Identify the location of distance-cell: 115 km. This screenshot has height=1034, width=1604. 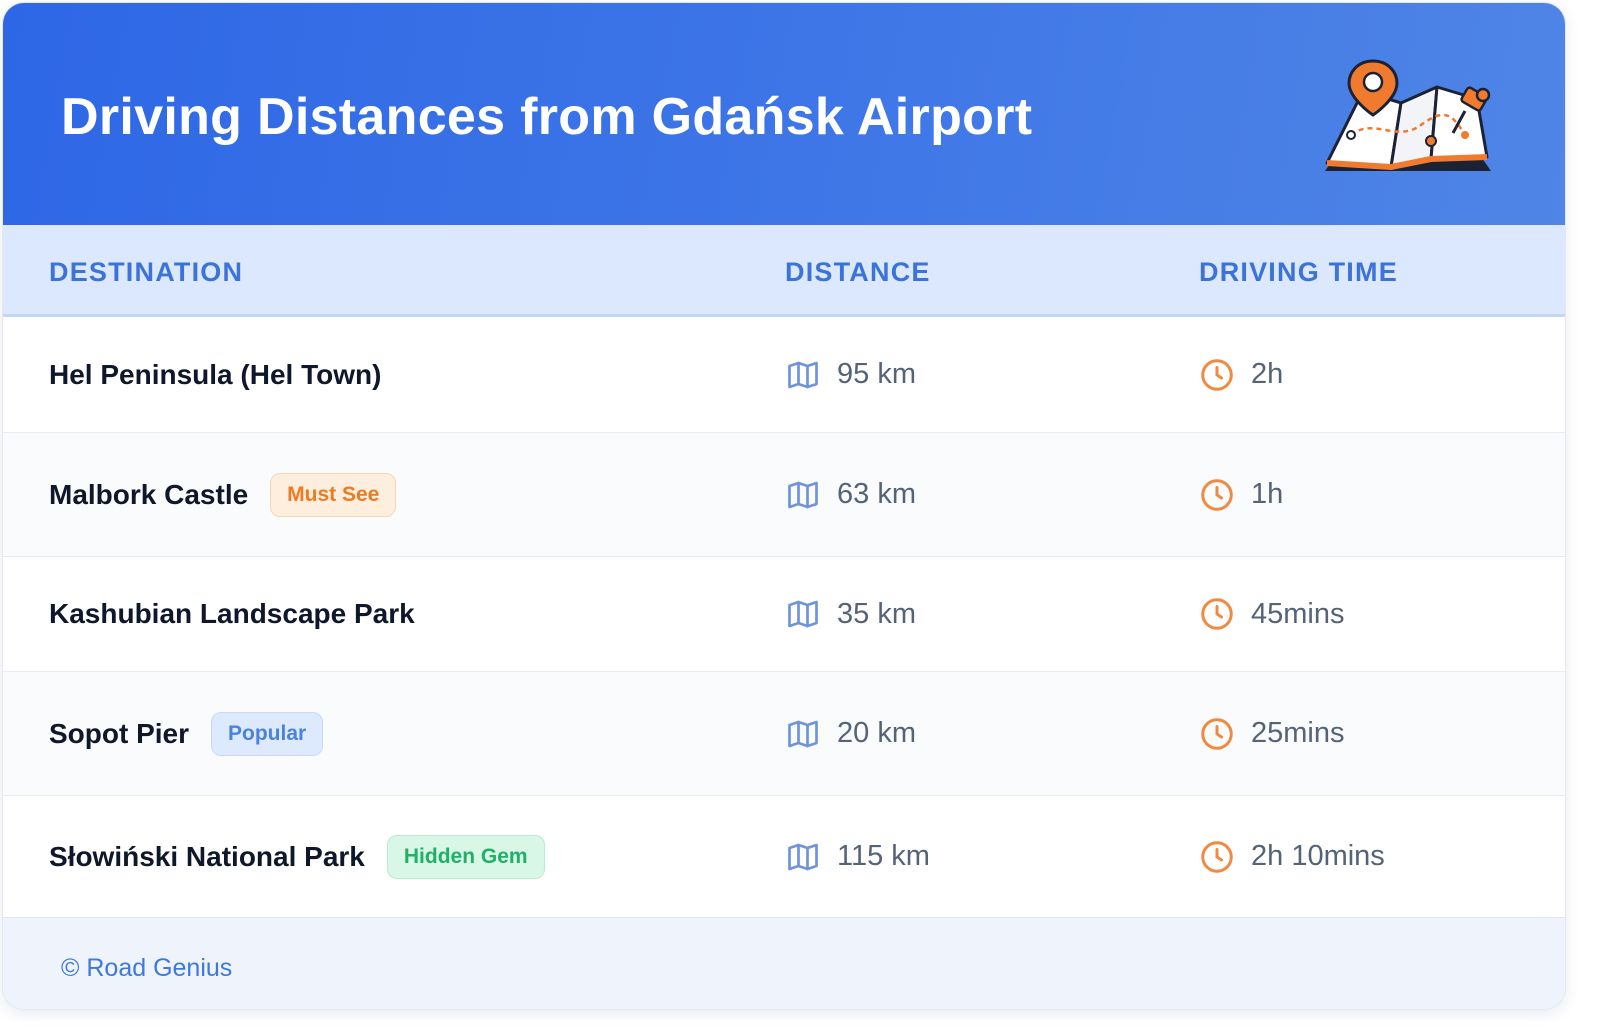
(857, 857).